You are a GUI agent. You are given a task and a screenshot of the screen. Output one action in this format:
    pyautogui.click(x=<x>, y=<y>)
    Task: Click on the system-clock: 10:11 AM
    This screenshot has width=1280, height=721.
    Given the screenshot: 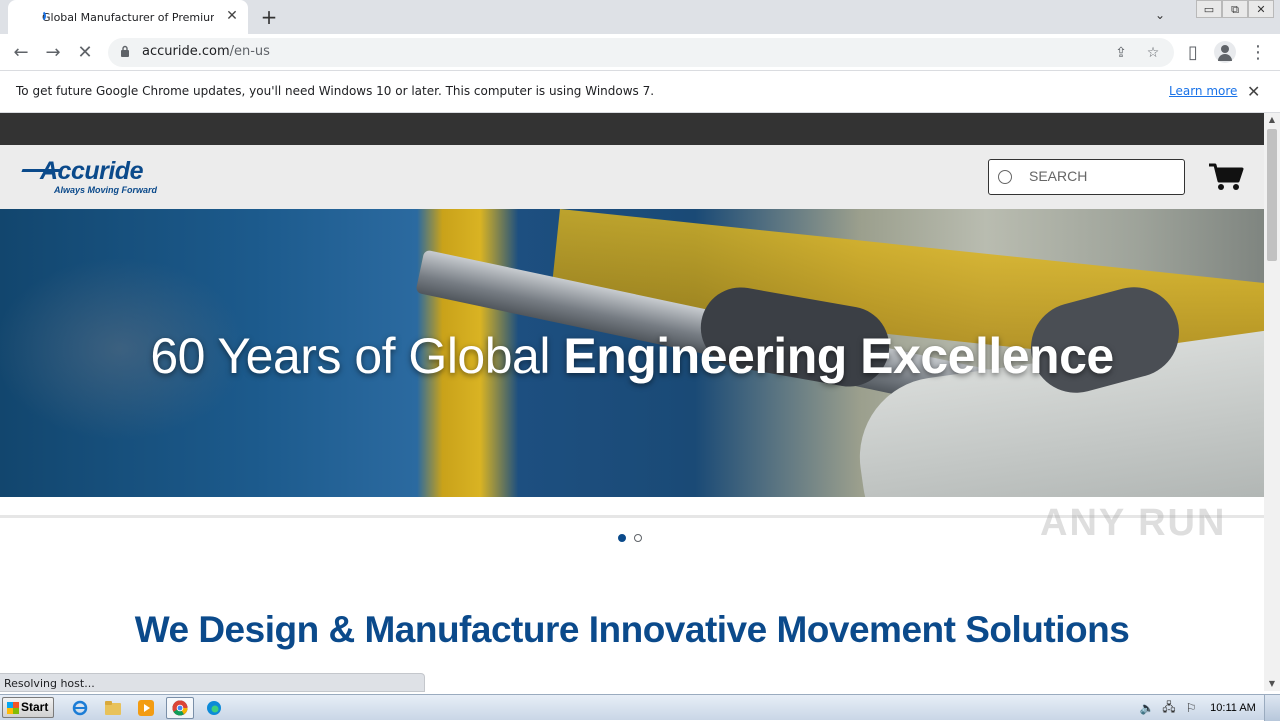 What is the action you would take?
    pyautogui.click(x=1233, y=708)
    